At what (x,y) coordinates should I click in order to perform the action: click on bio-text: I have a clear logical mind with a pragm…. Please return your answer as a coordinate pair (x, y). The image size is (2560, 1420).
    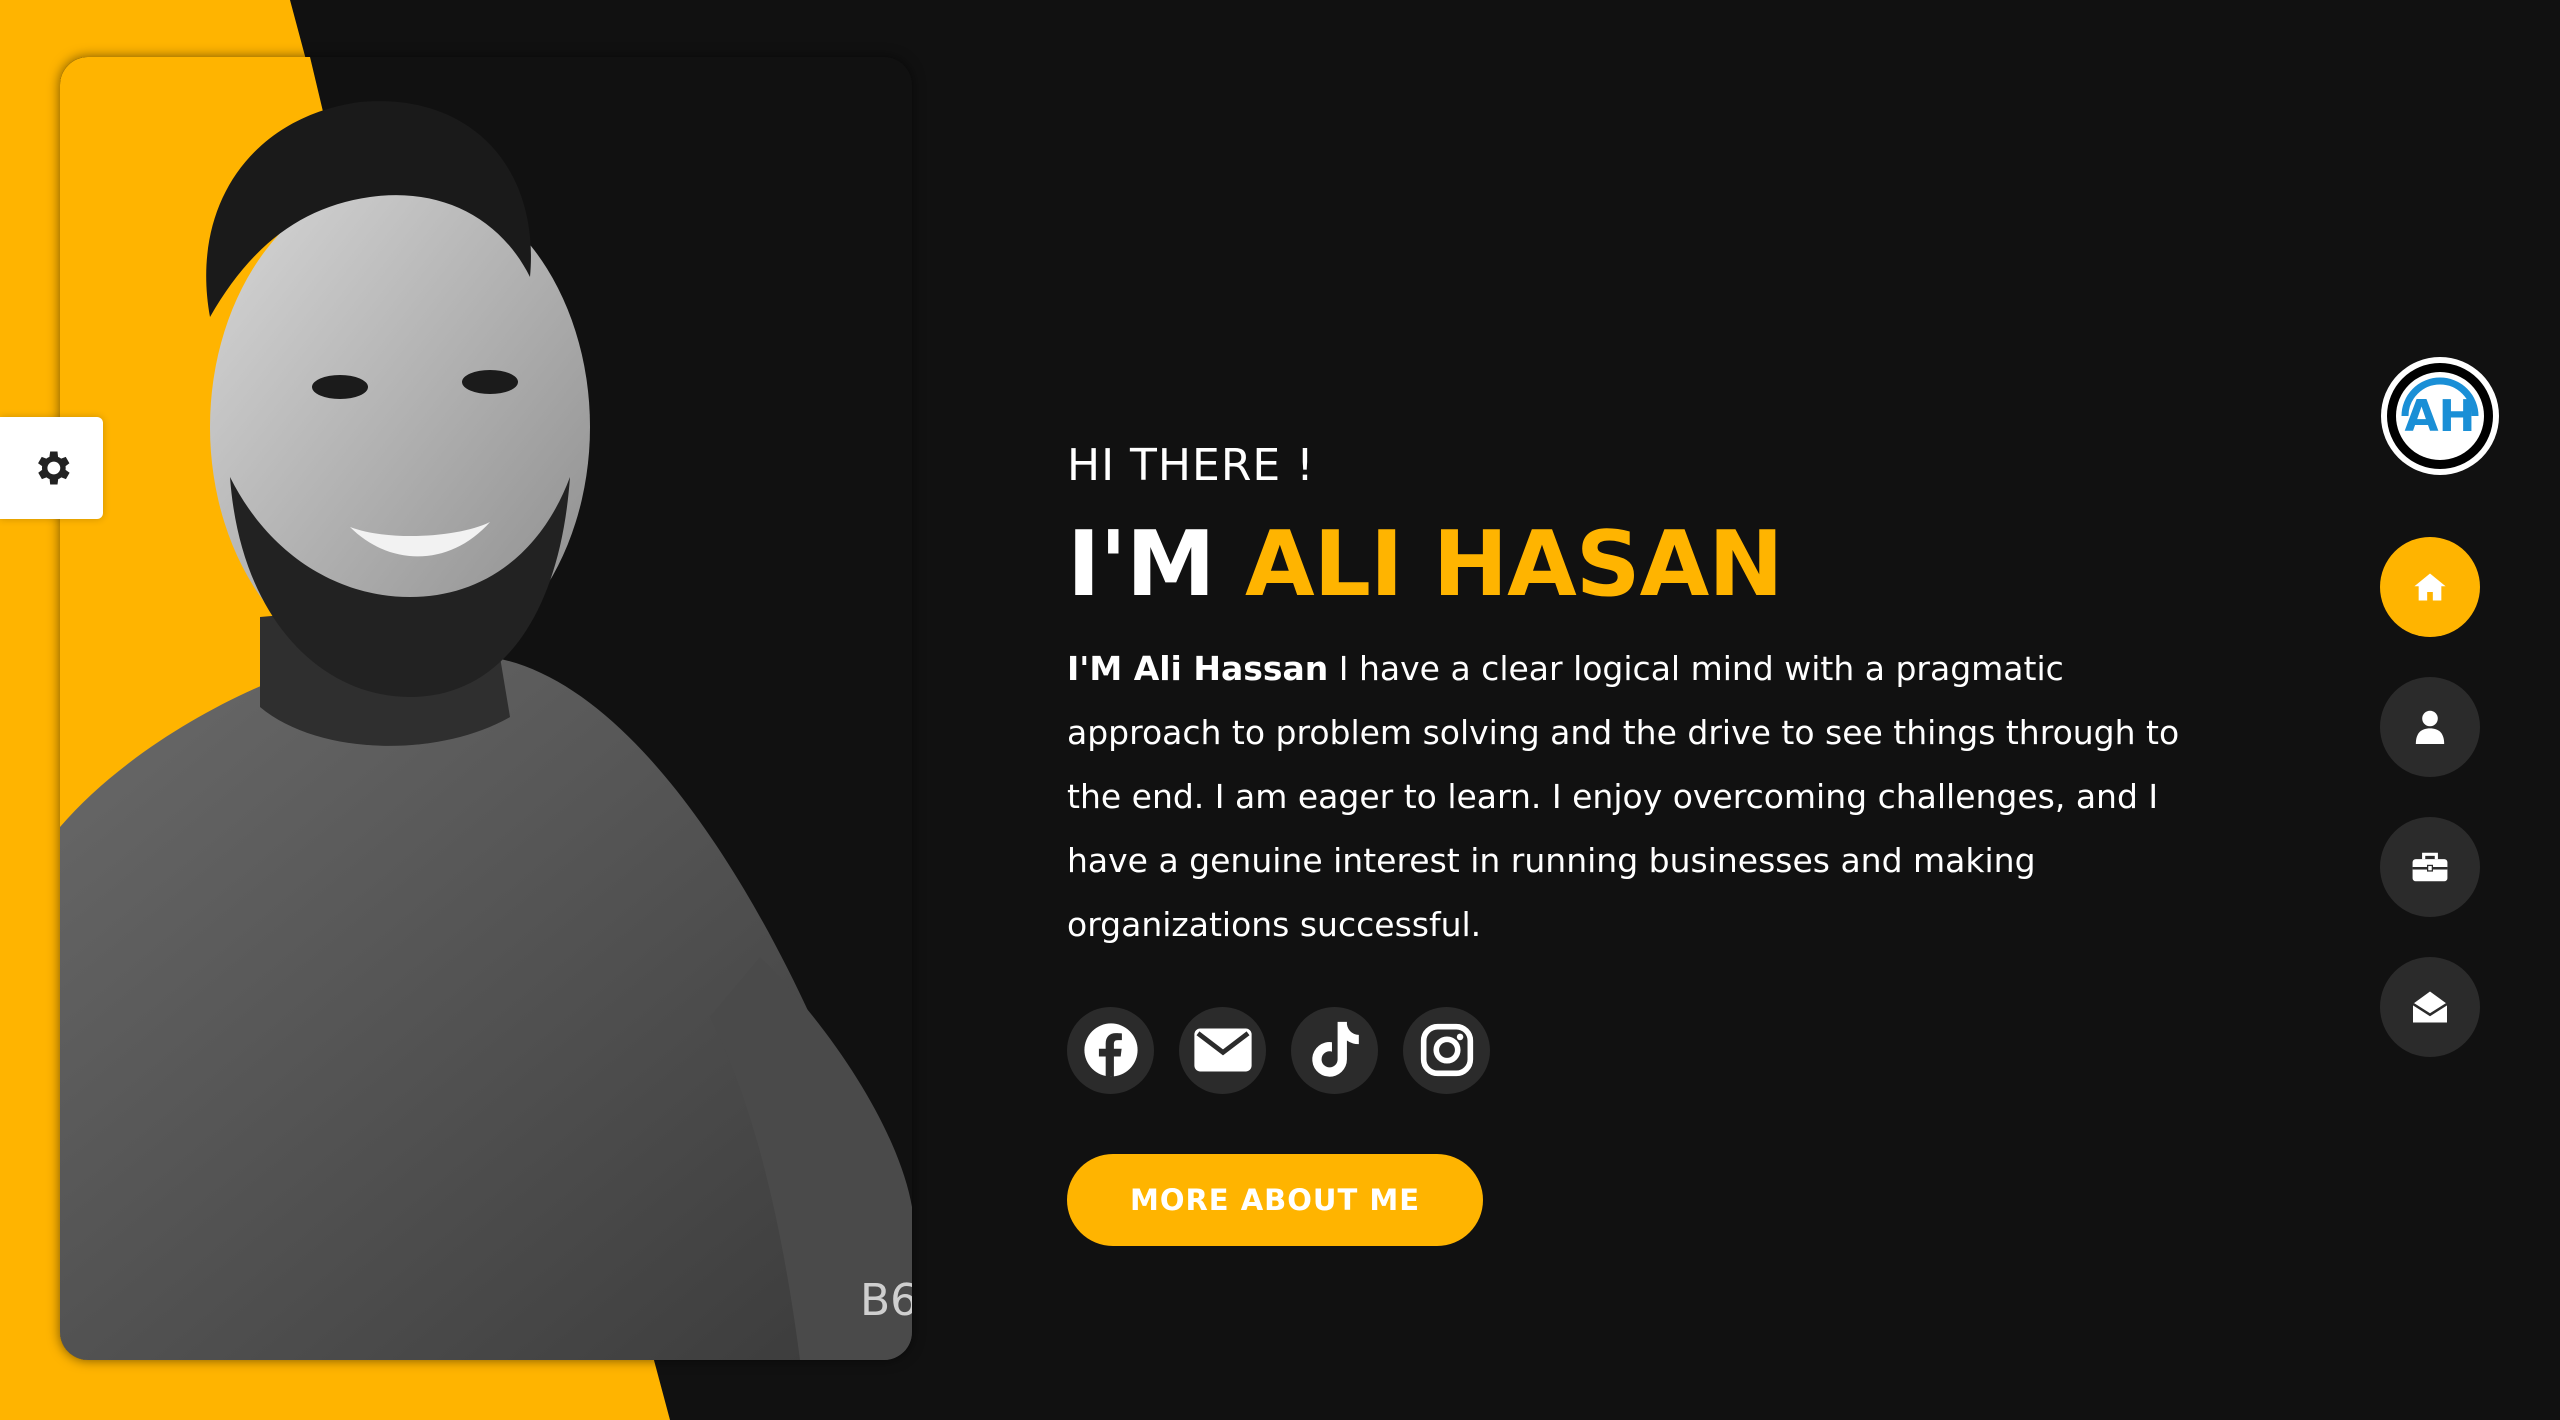
    Looking at the image, I should click on (1623, 796).